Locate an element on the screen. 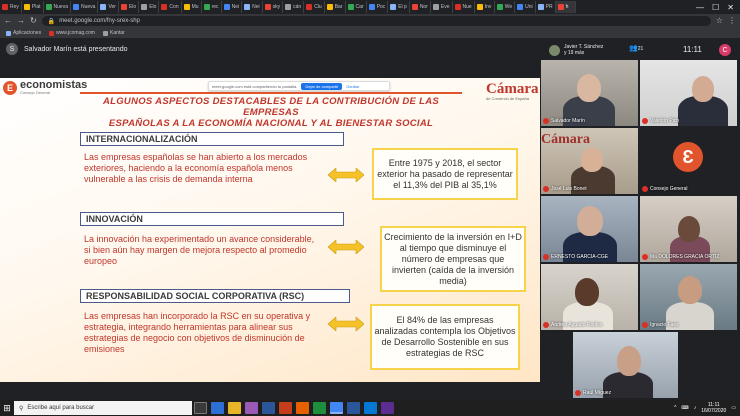 Image resolution: width=740 pixels, height=416 pixels. volume-icon: ♪ is located at coordinates (695, 408).